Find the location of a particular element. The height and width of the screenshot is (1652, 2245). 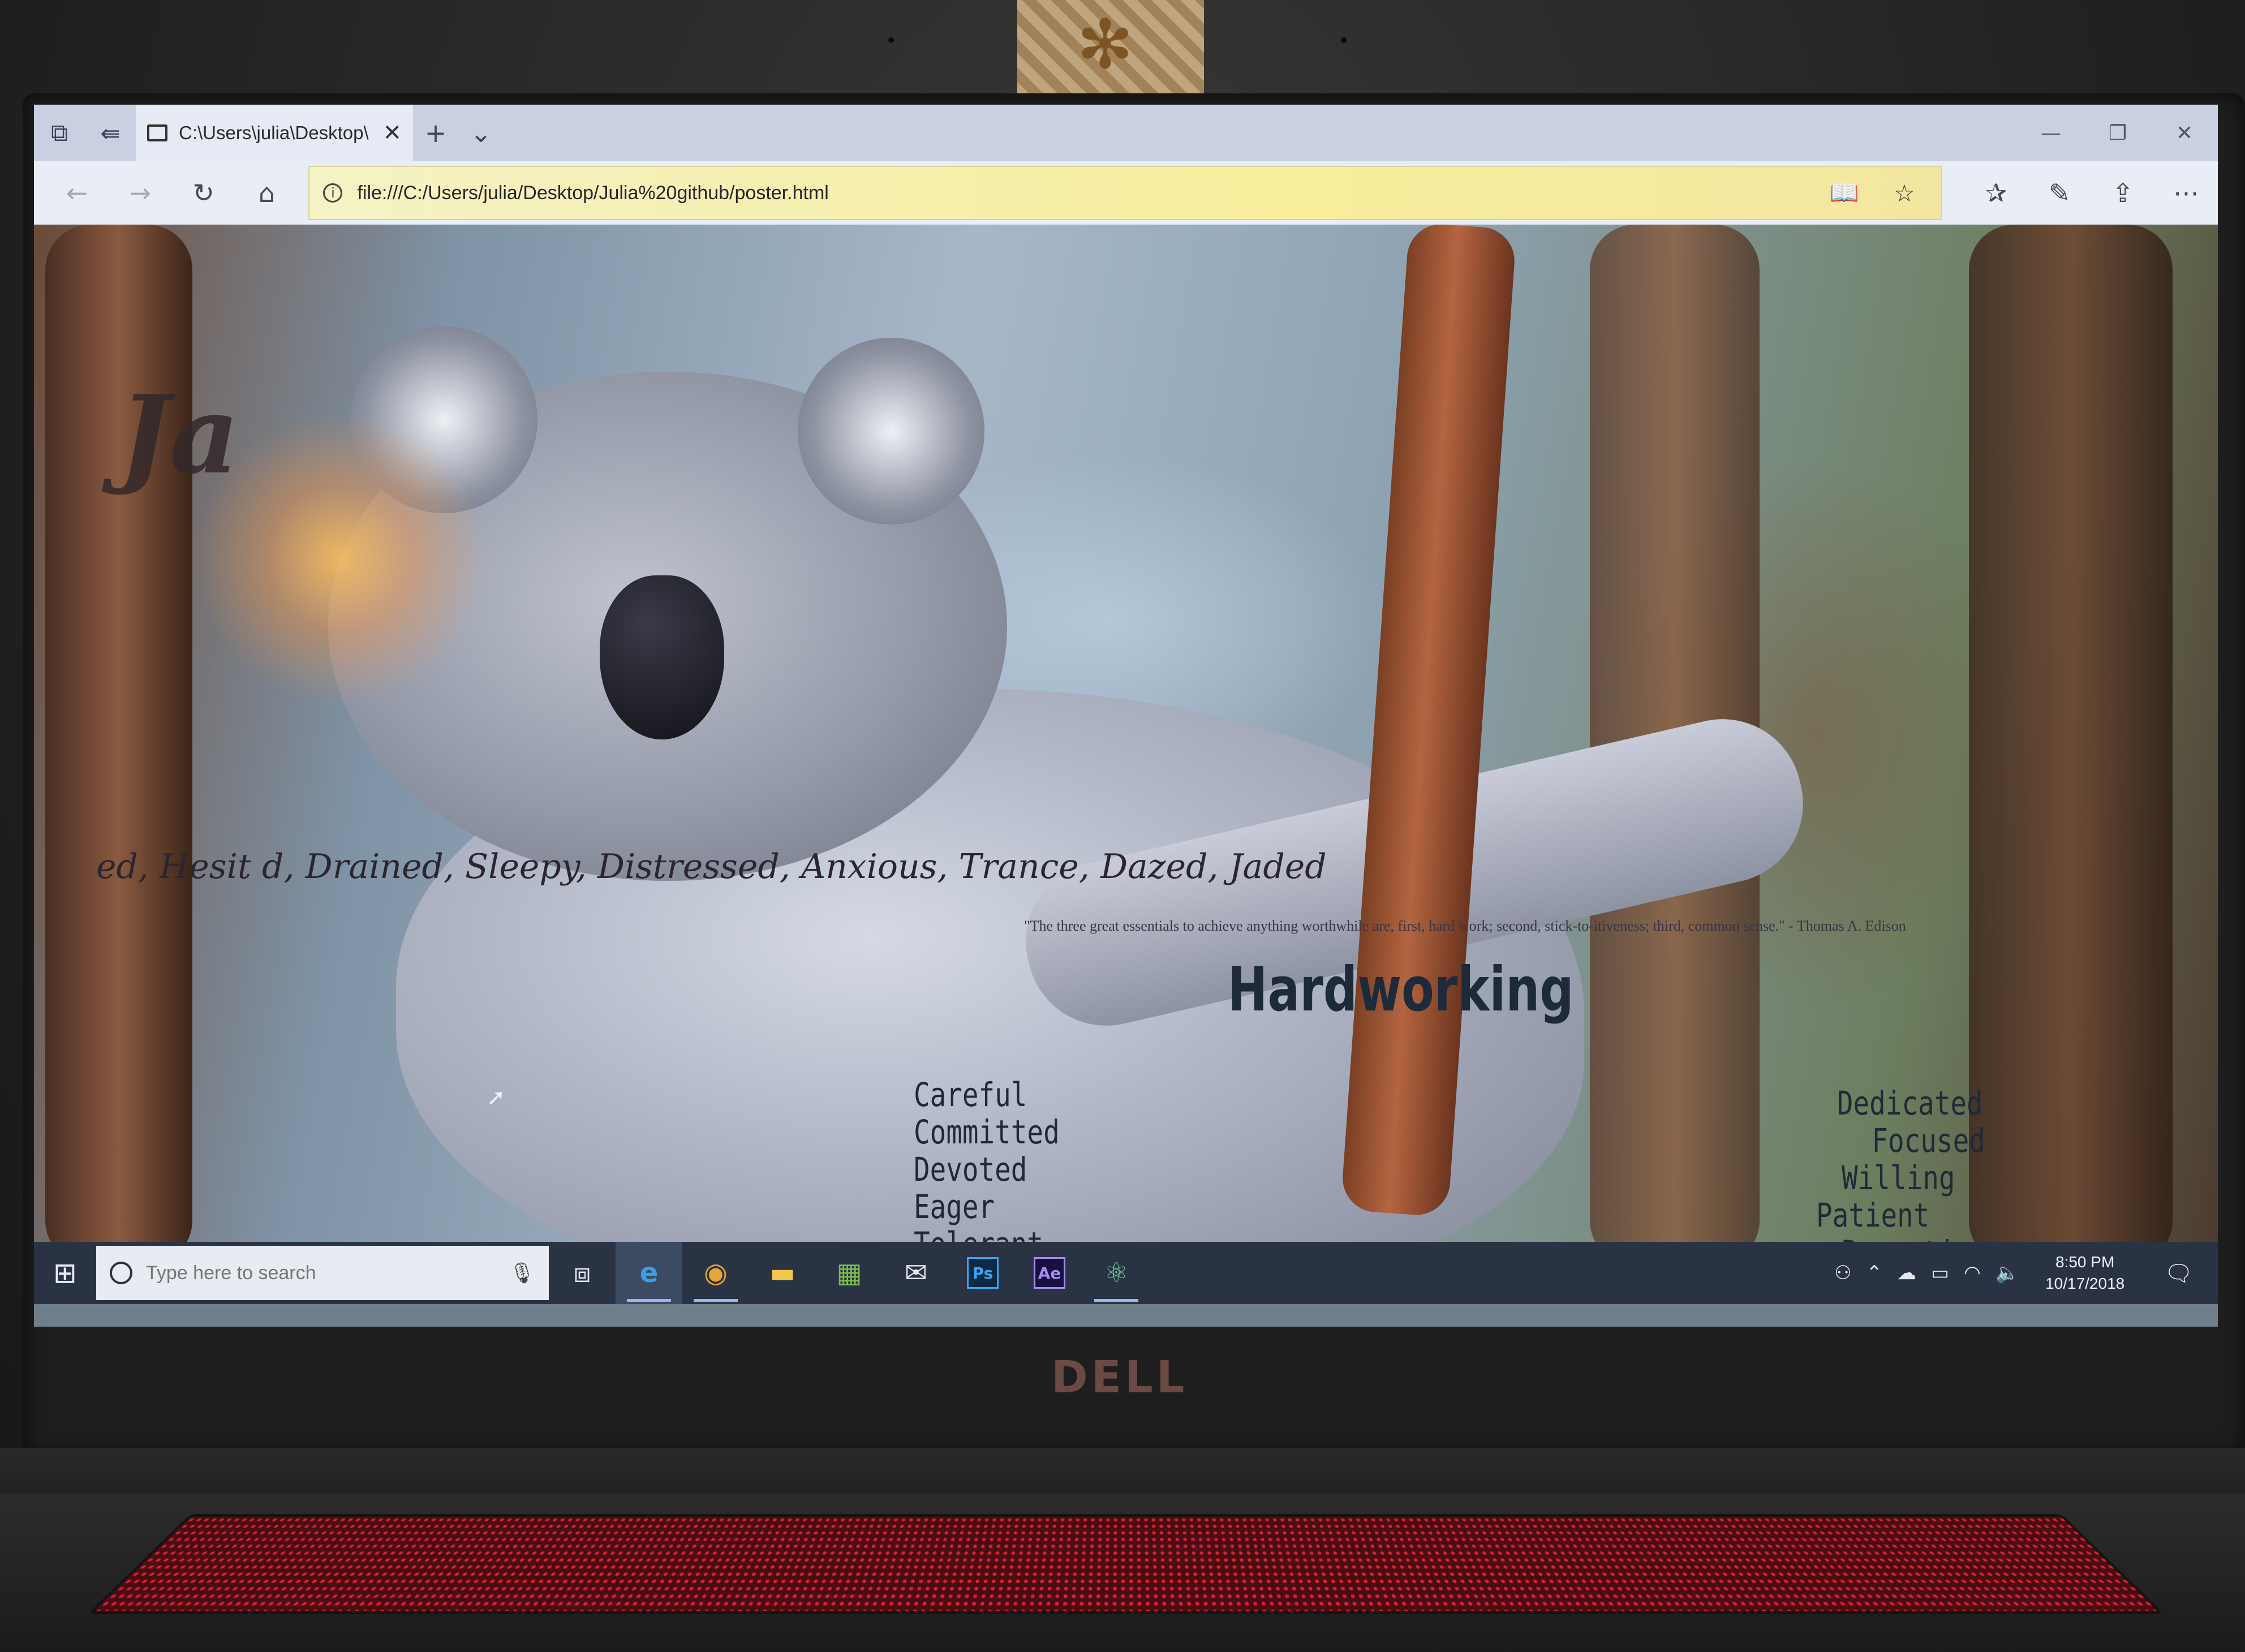

favorites-icon: ✰ is located at coordinates (1996, 193).